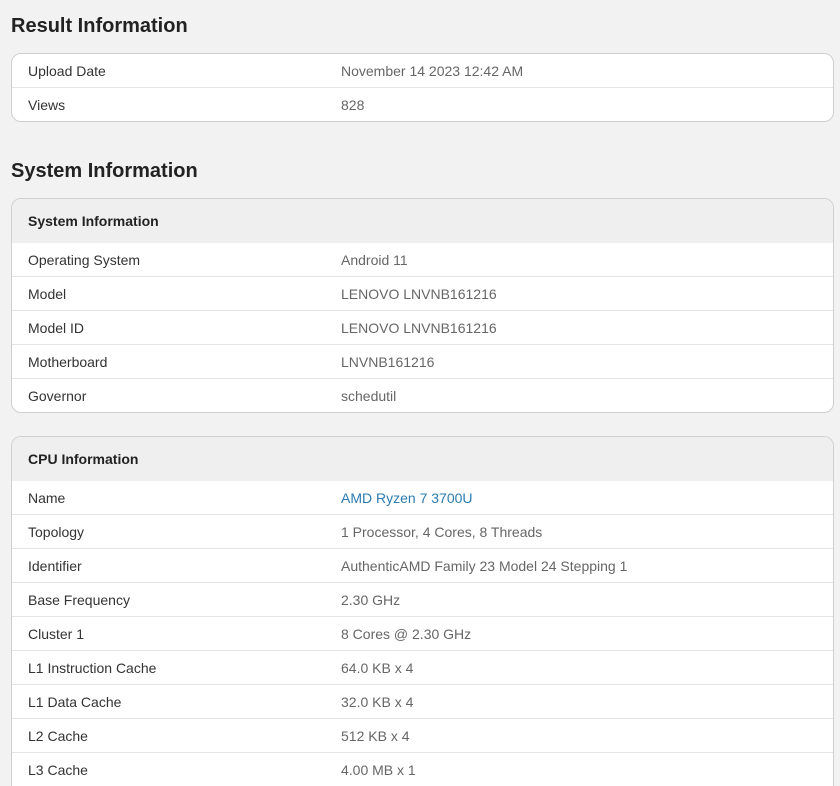 The height and width of the screenshot is (786, 840). Describe the element at coordinates (353, 104) in the screenshot. I see `row-value: 828` at that location.